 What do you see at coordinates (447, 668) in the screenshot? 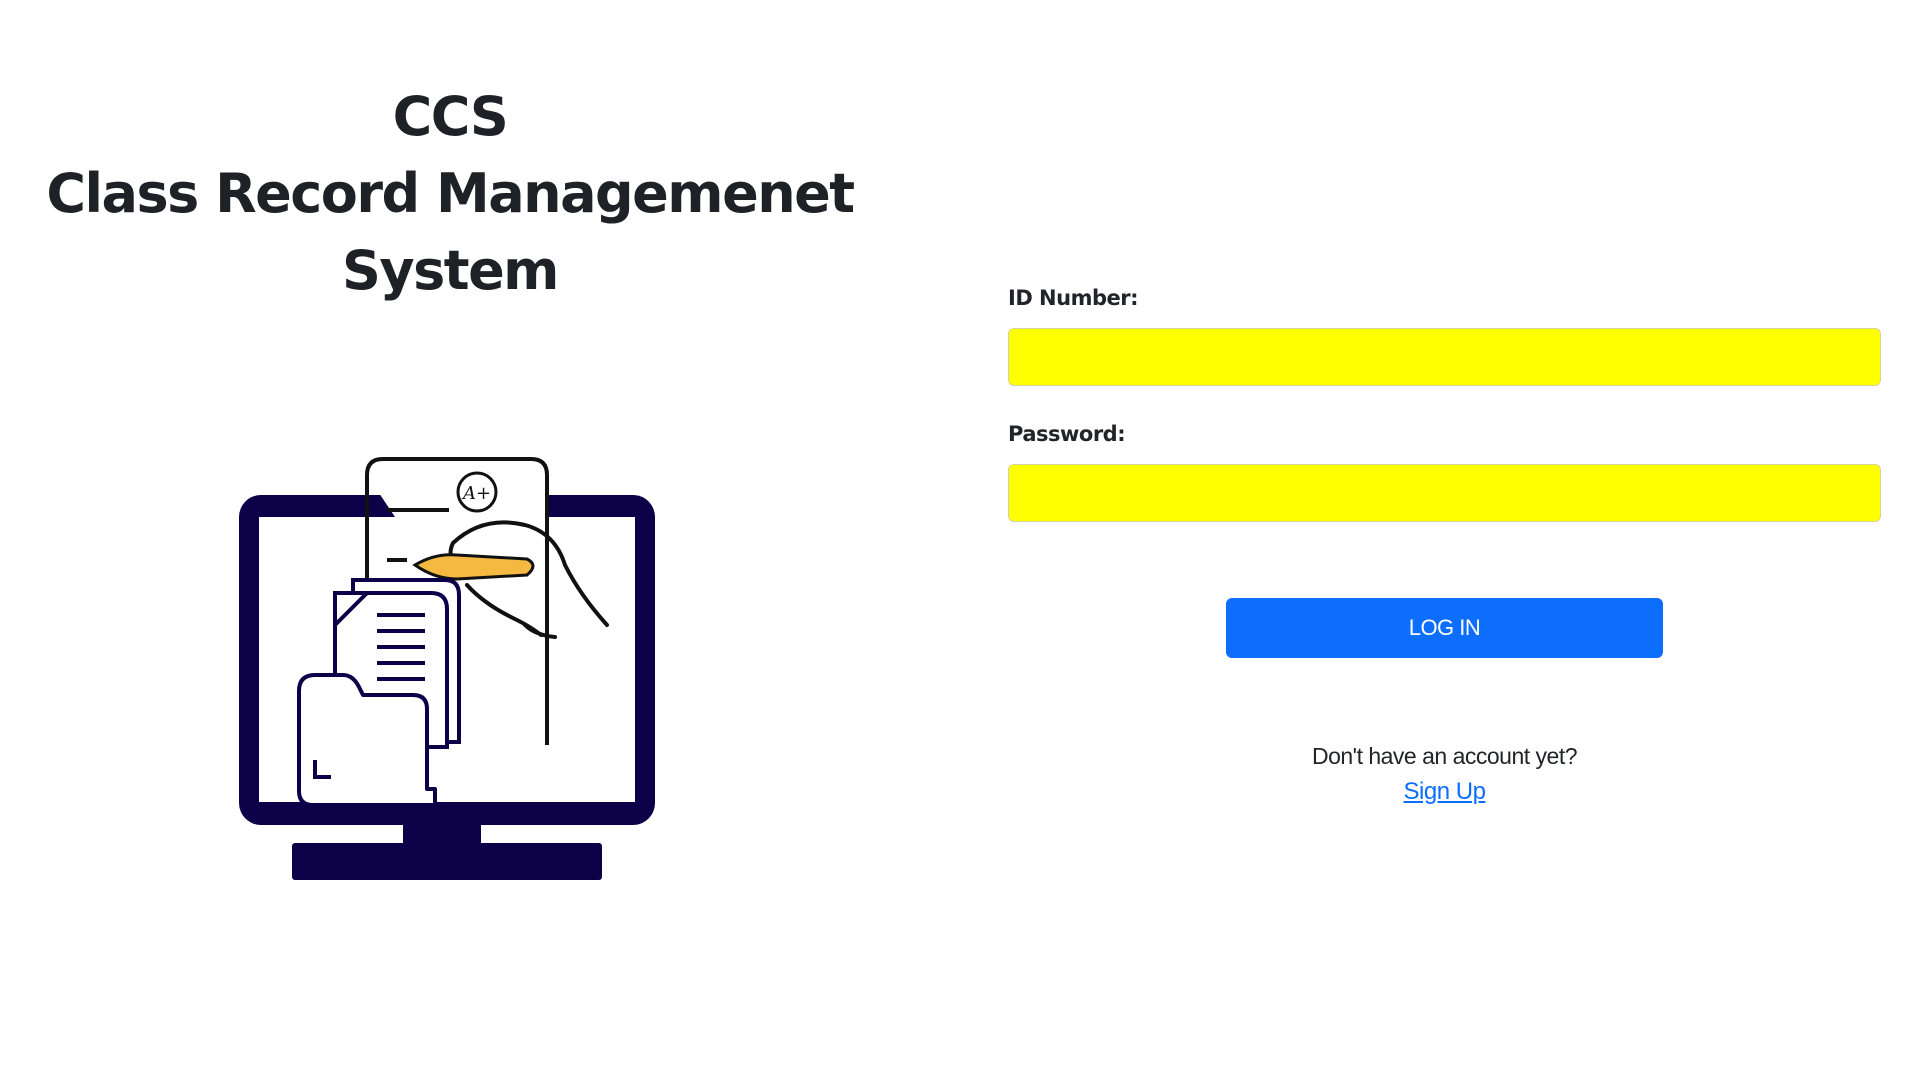
I see `computer-grading-icon: A+` at bounding box center [447, 668].